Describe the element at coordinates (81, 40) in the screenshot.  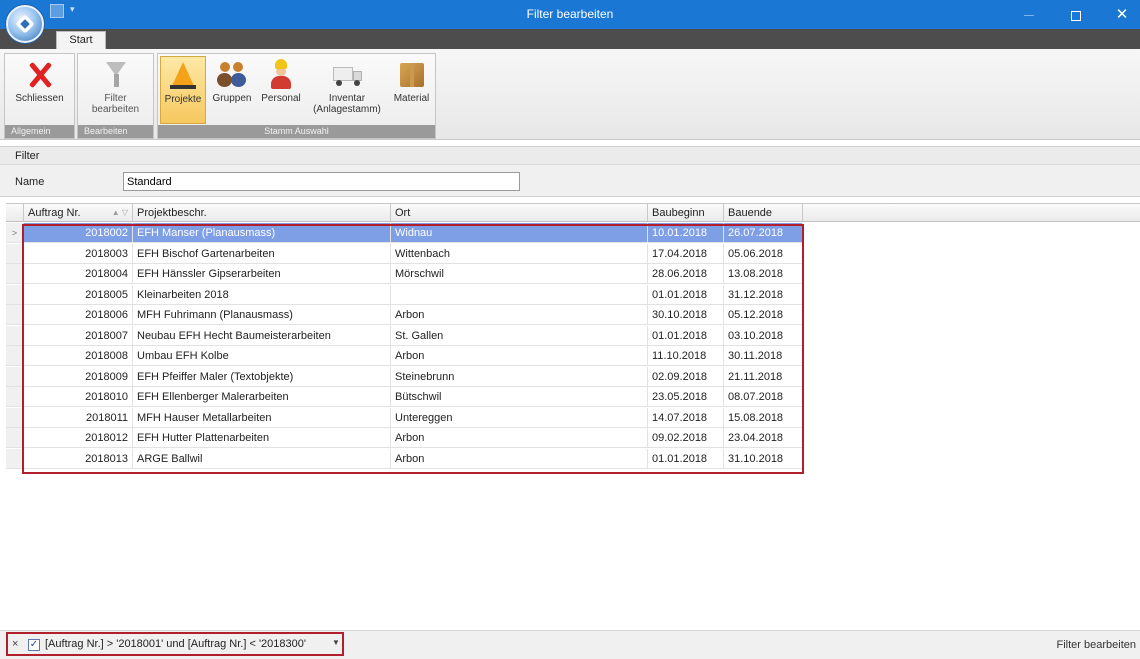
I see `tab-start: Start` at that location.